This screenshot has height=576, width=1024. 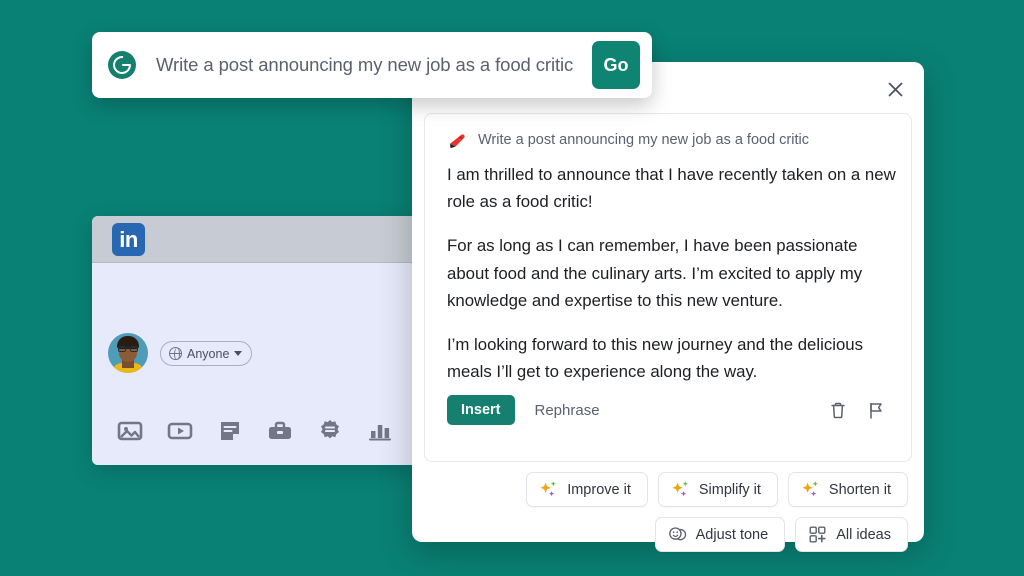 I want to click on audience-label: Anyone, so click(x=208, y=353).